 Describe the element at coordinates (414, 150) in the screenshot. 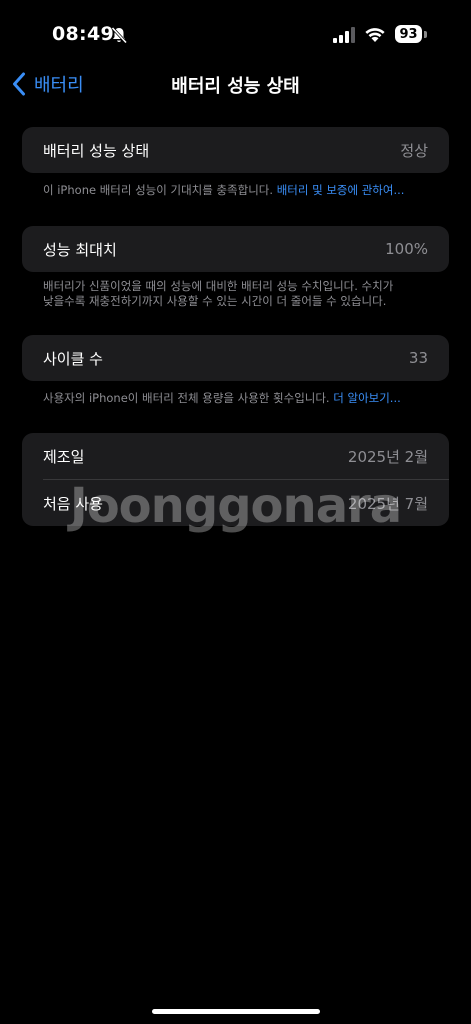

I see `battery-health-value: 정상` at that location.